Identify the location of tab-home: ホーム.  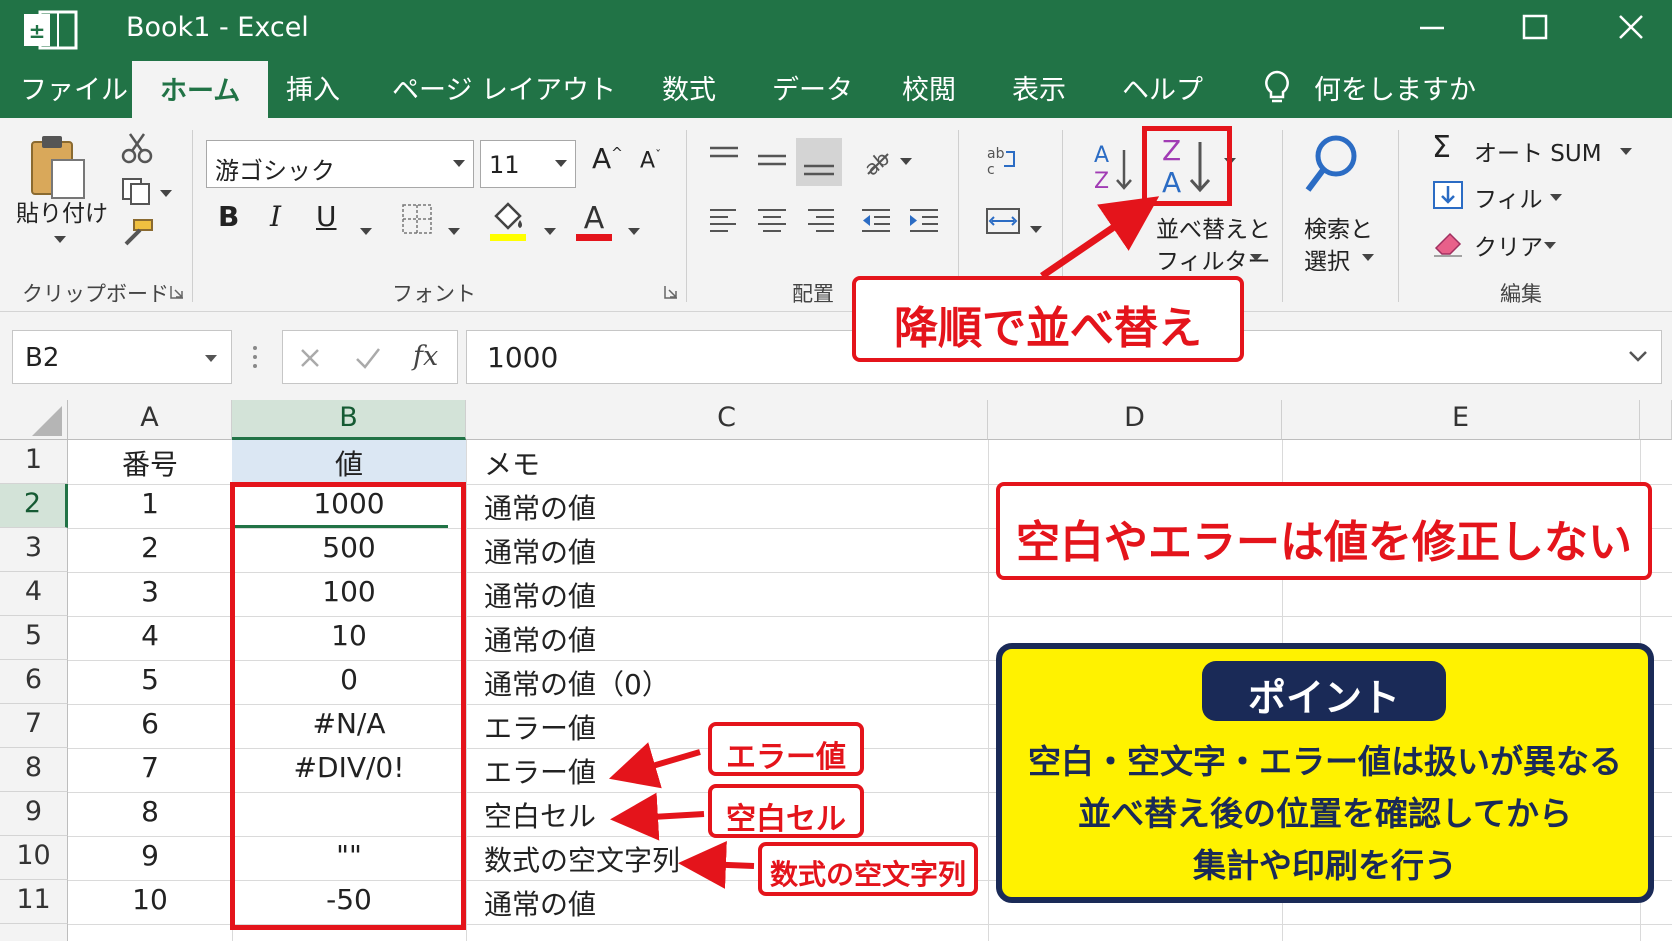
(200, 89).